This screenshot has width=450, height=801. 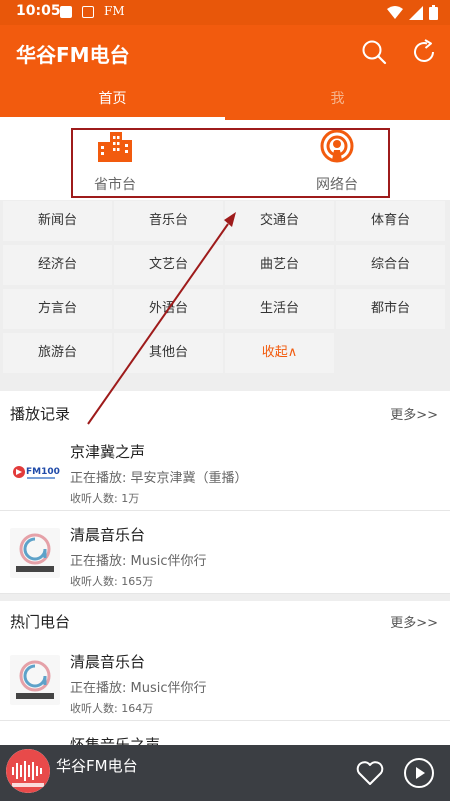 What do you see at coordinates (279, 221) in the screenshot?
I see `grid-item-traffic: 交通台` at bounding box center [279, 221].